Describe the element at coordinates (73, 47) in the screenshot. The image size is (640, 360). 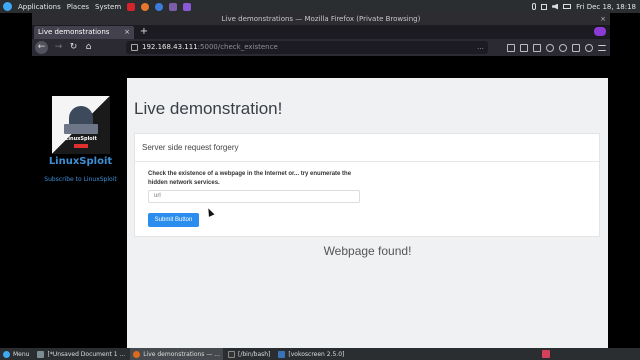
I see `reload-button: ↻` at that location.